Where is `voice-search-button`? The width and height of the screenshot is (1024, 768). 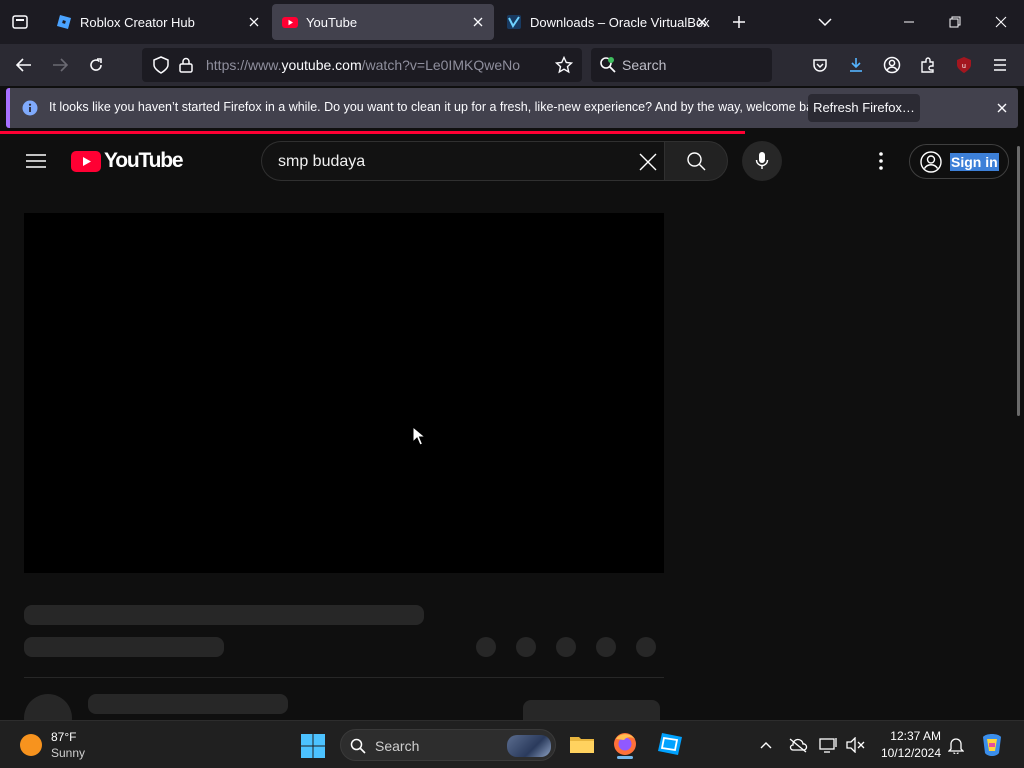 voice-search-button is located at coordinates (762, 161).